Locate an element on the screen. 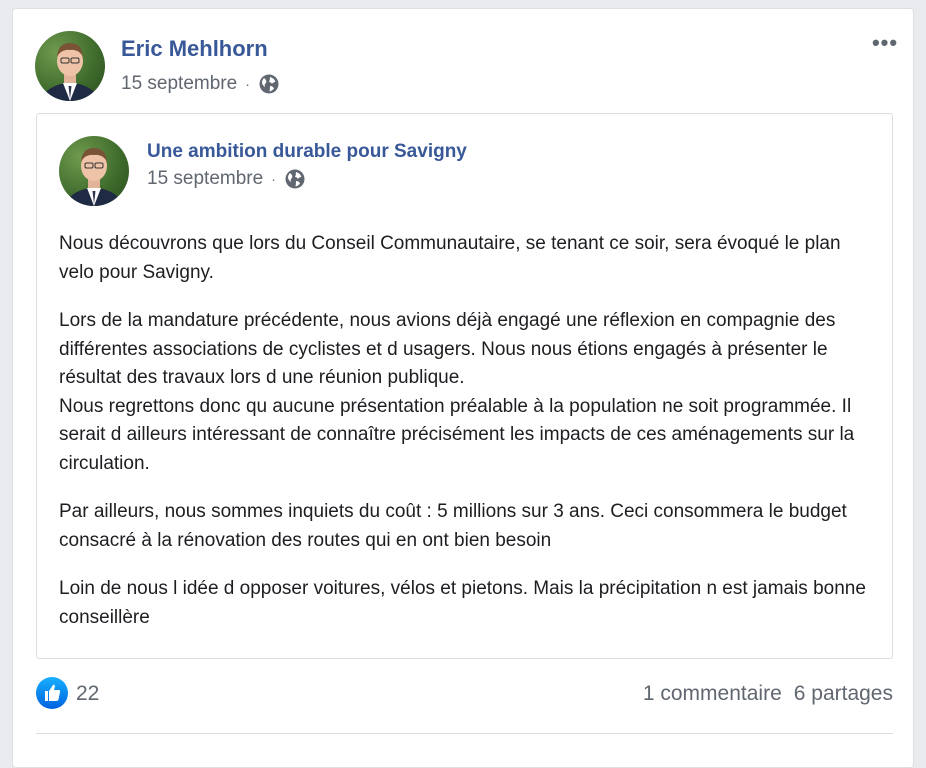  post-date: 15 septembre is located at coordinates (179, 84).